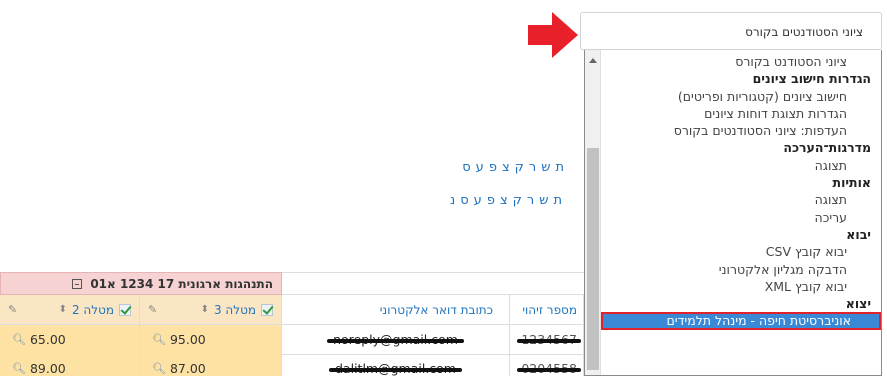 This screenshot has height=376, width=887. Describe the element at coordinates (47, 339) in the screenshot. I see `grade-value: 65.00` at that location.